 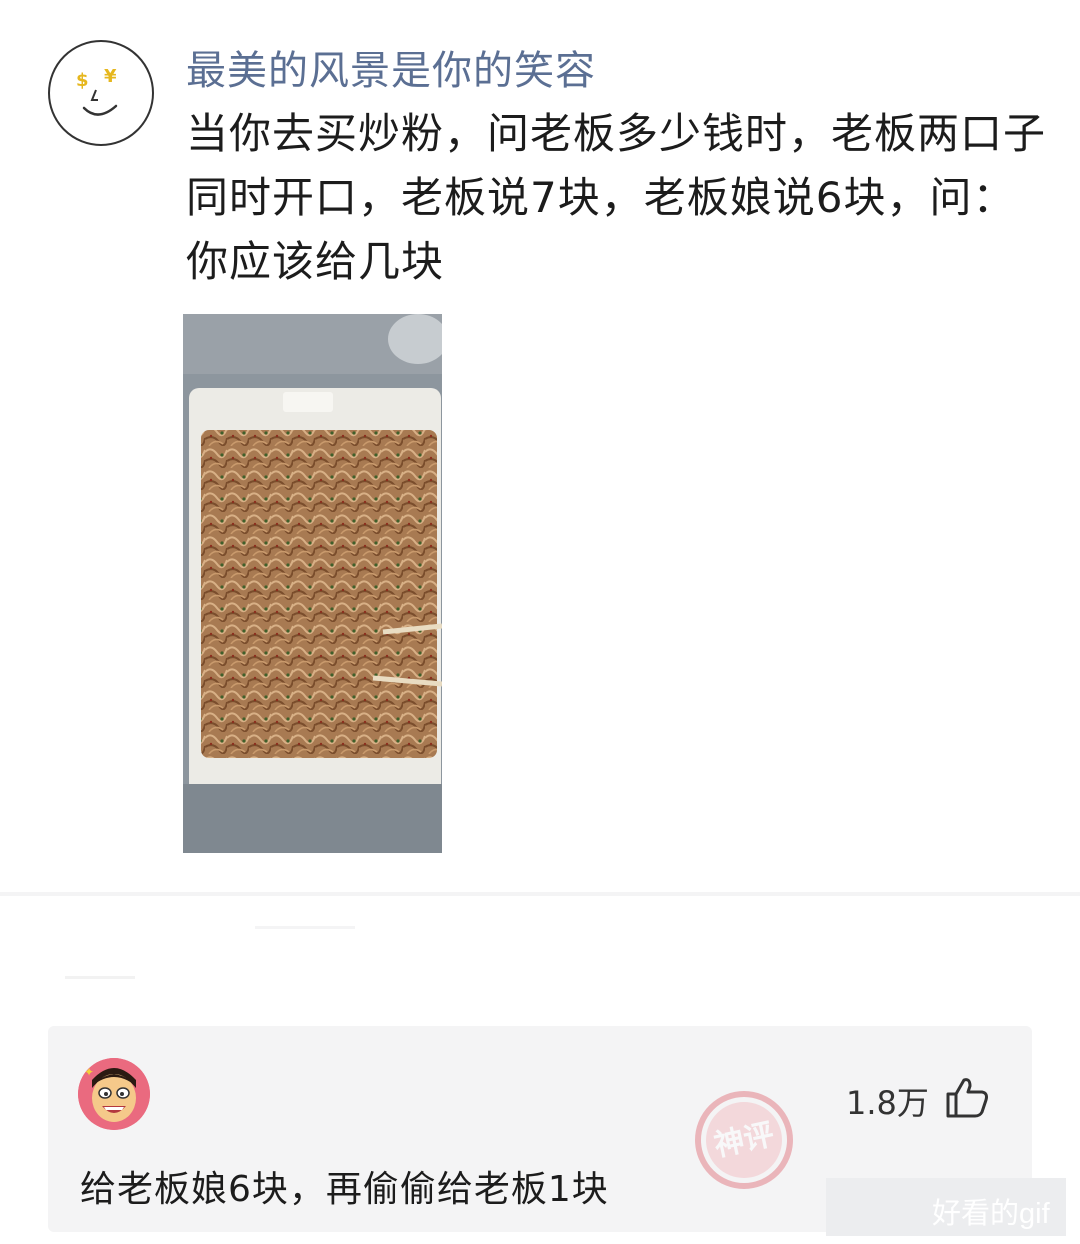 What do you see at coordinates (391, 67) in the screenshot?
I see `author-username: 最美的风景是你的笑容` at bounding box center [391, 67].